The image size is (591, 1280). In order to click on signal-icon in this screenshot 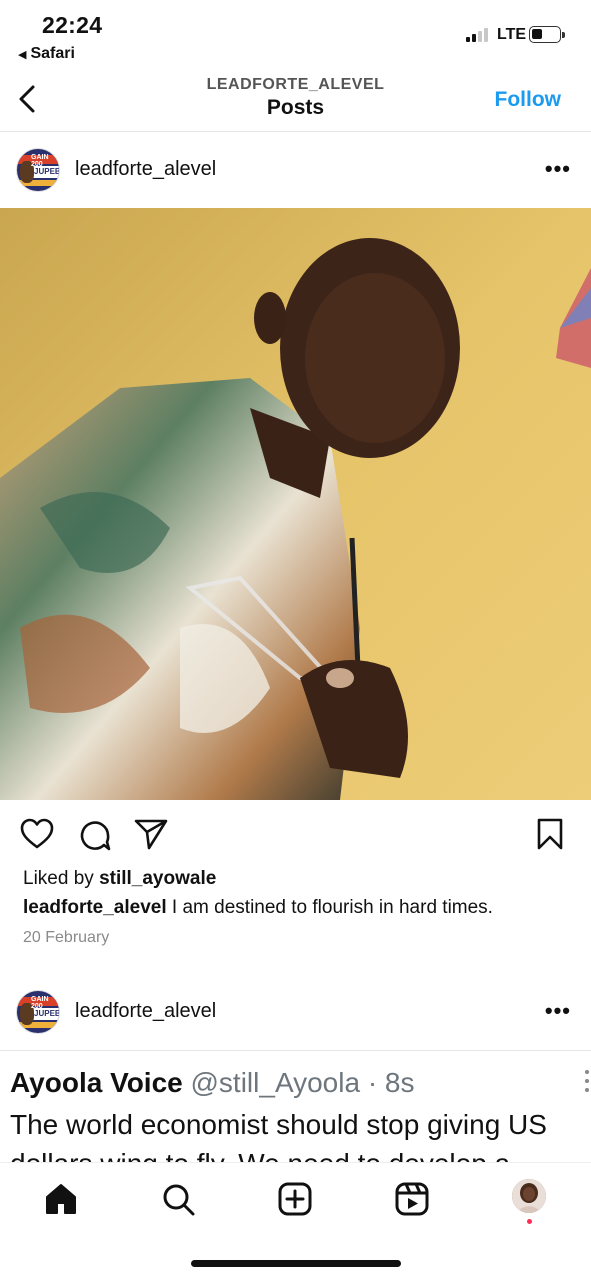, I will do `click(477, 35)`.